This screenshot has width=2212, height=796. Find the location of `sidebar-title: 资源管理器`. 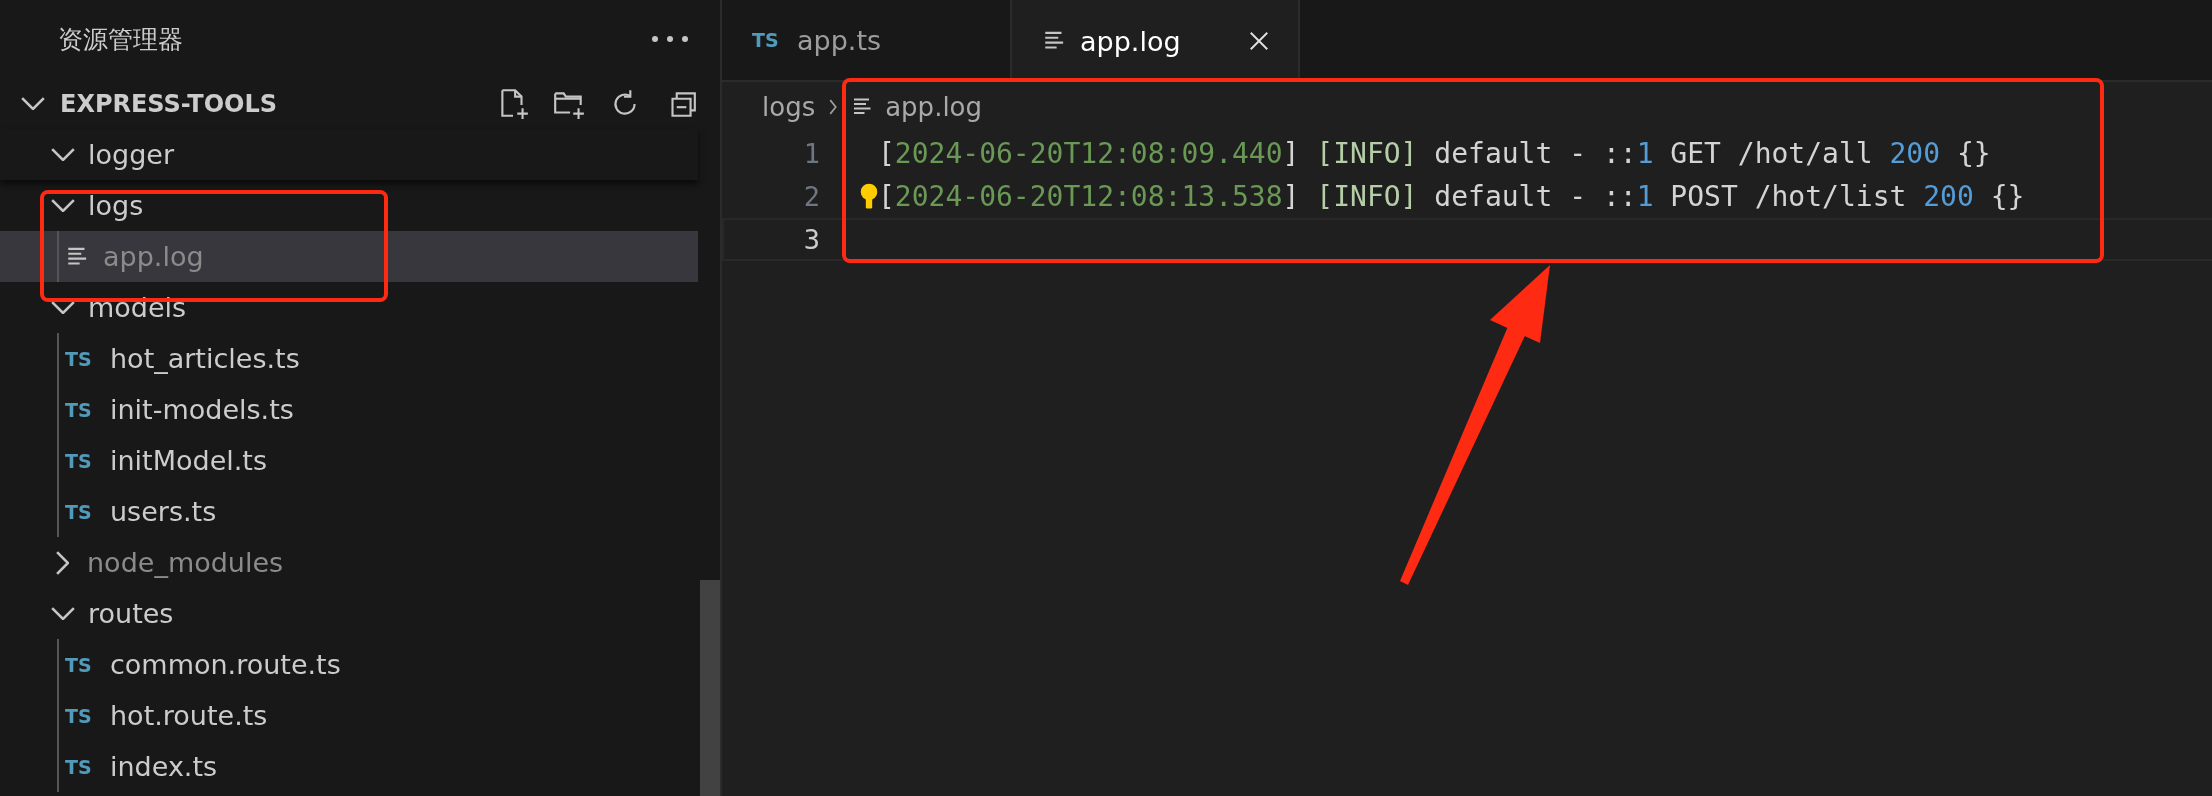

sidebar-title: 资源管理器 is located at coordinates (120, 39).